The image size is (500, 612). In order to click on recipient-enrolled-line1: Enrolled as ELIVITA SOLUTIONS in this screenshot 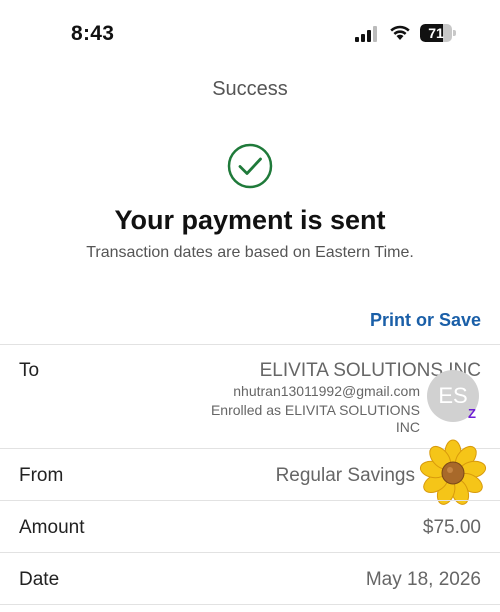, I will do `click(315, 410)`.